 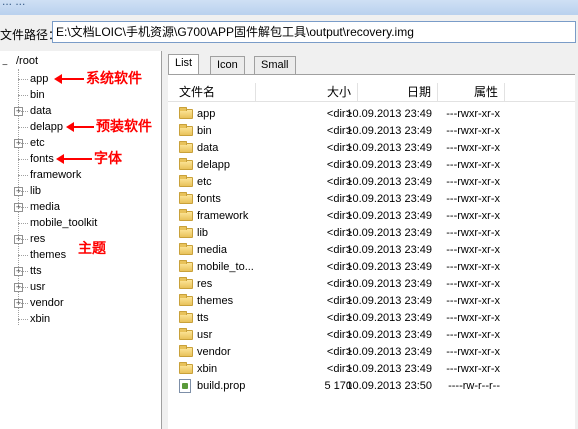 I want to click on root-collapse-icon: −, so click(x=5, y=65).